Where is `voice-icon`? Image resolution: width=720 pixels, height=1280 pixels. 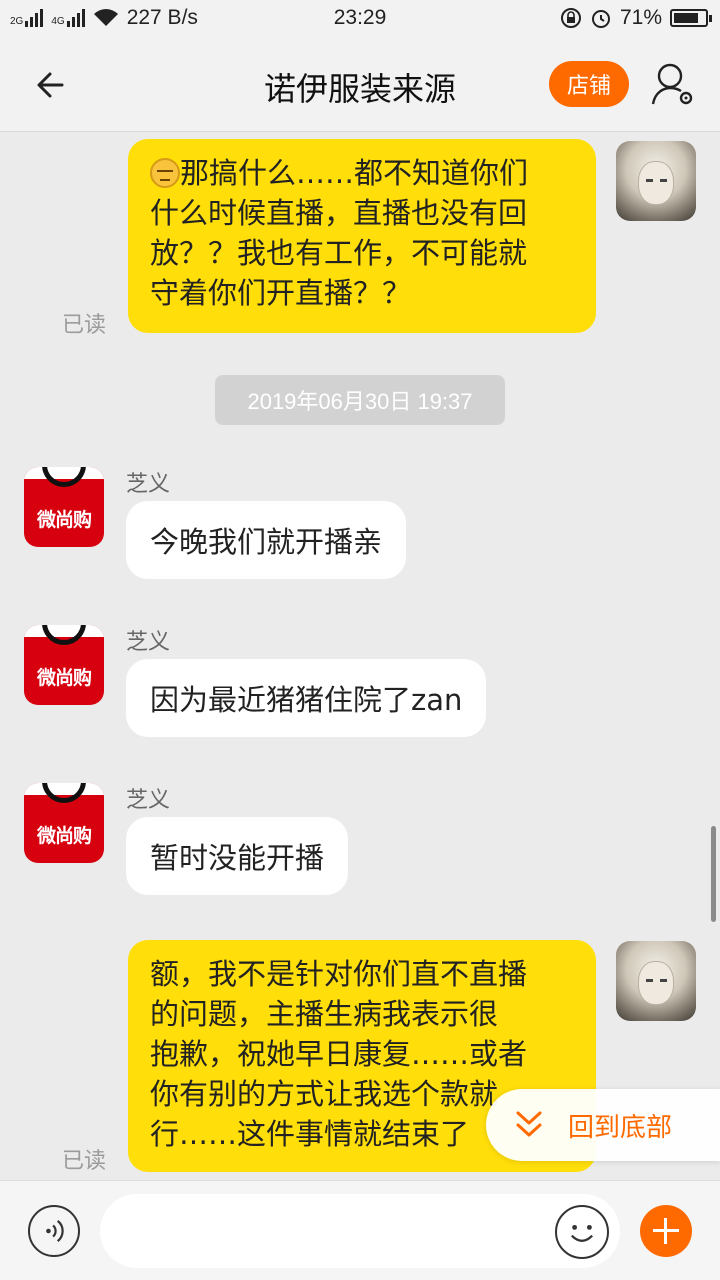
voice-icon is located at coordinates (54, 1231).